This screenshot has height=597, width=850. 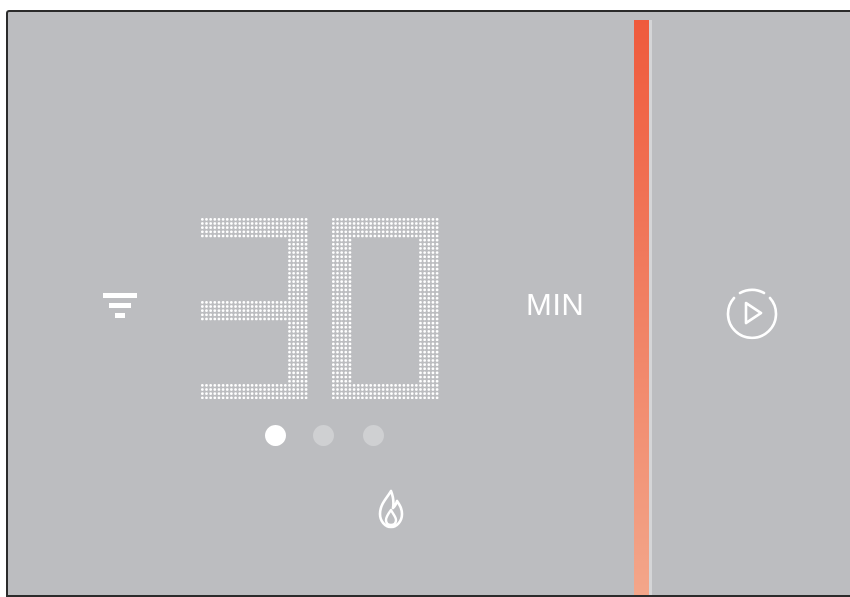 What do you see at coordinates (391, 509) in the screenshot?
I see `flame-icon` at bounding box center [391, 509].